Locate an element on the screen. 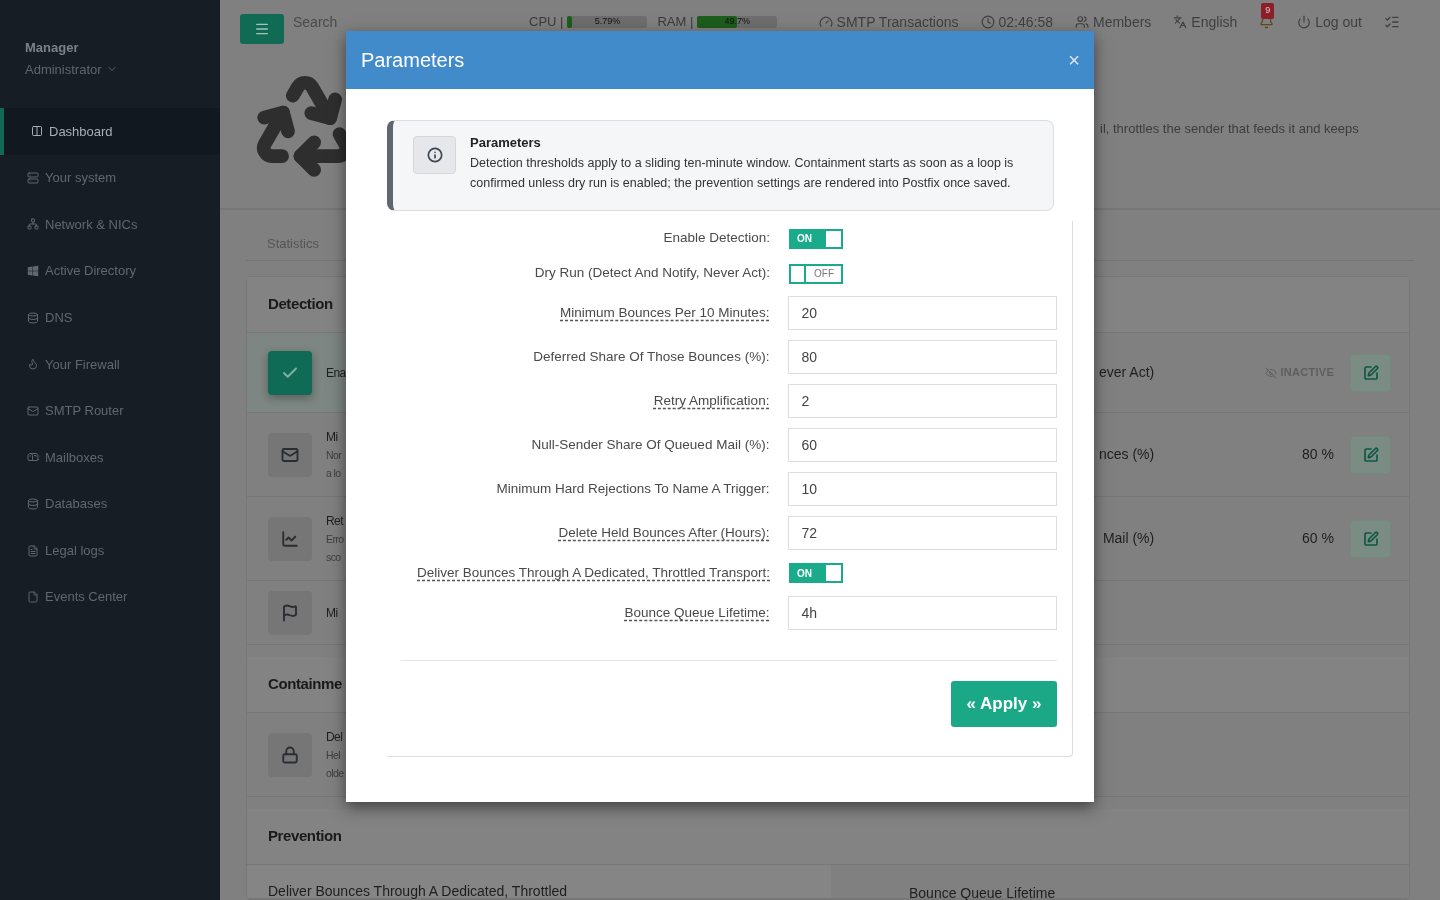  setting-title: Mail (%) is located at coordinates (1128, 538).